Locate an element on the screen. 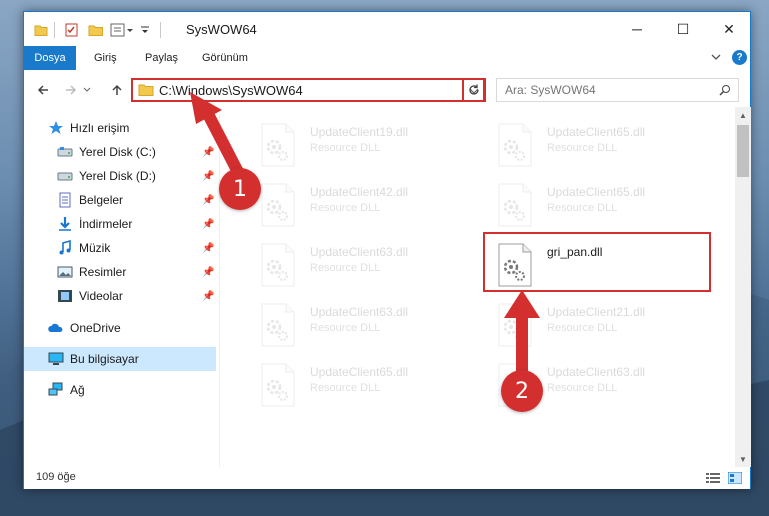 This screenshot has height=516, width=769. up-arrow-icon is located at coordinates (117, 89).